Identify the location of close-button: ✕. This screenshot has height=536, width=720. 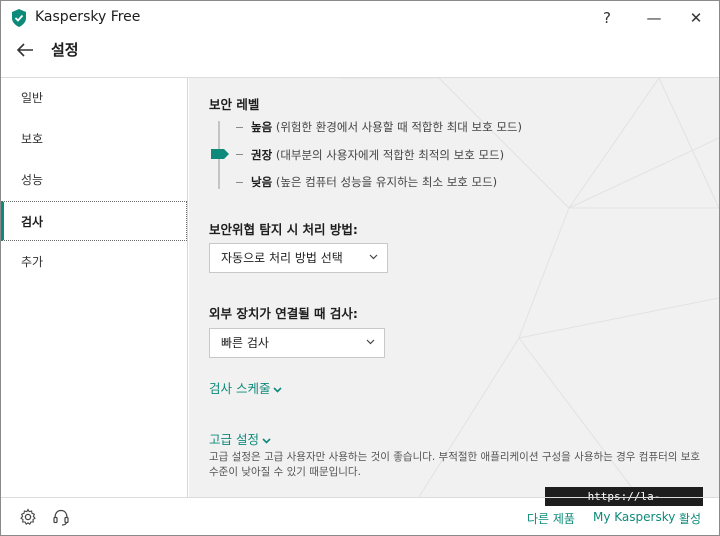
(696, 18).